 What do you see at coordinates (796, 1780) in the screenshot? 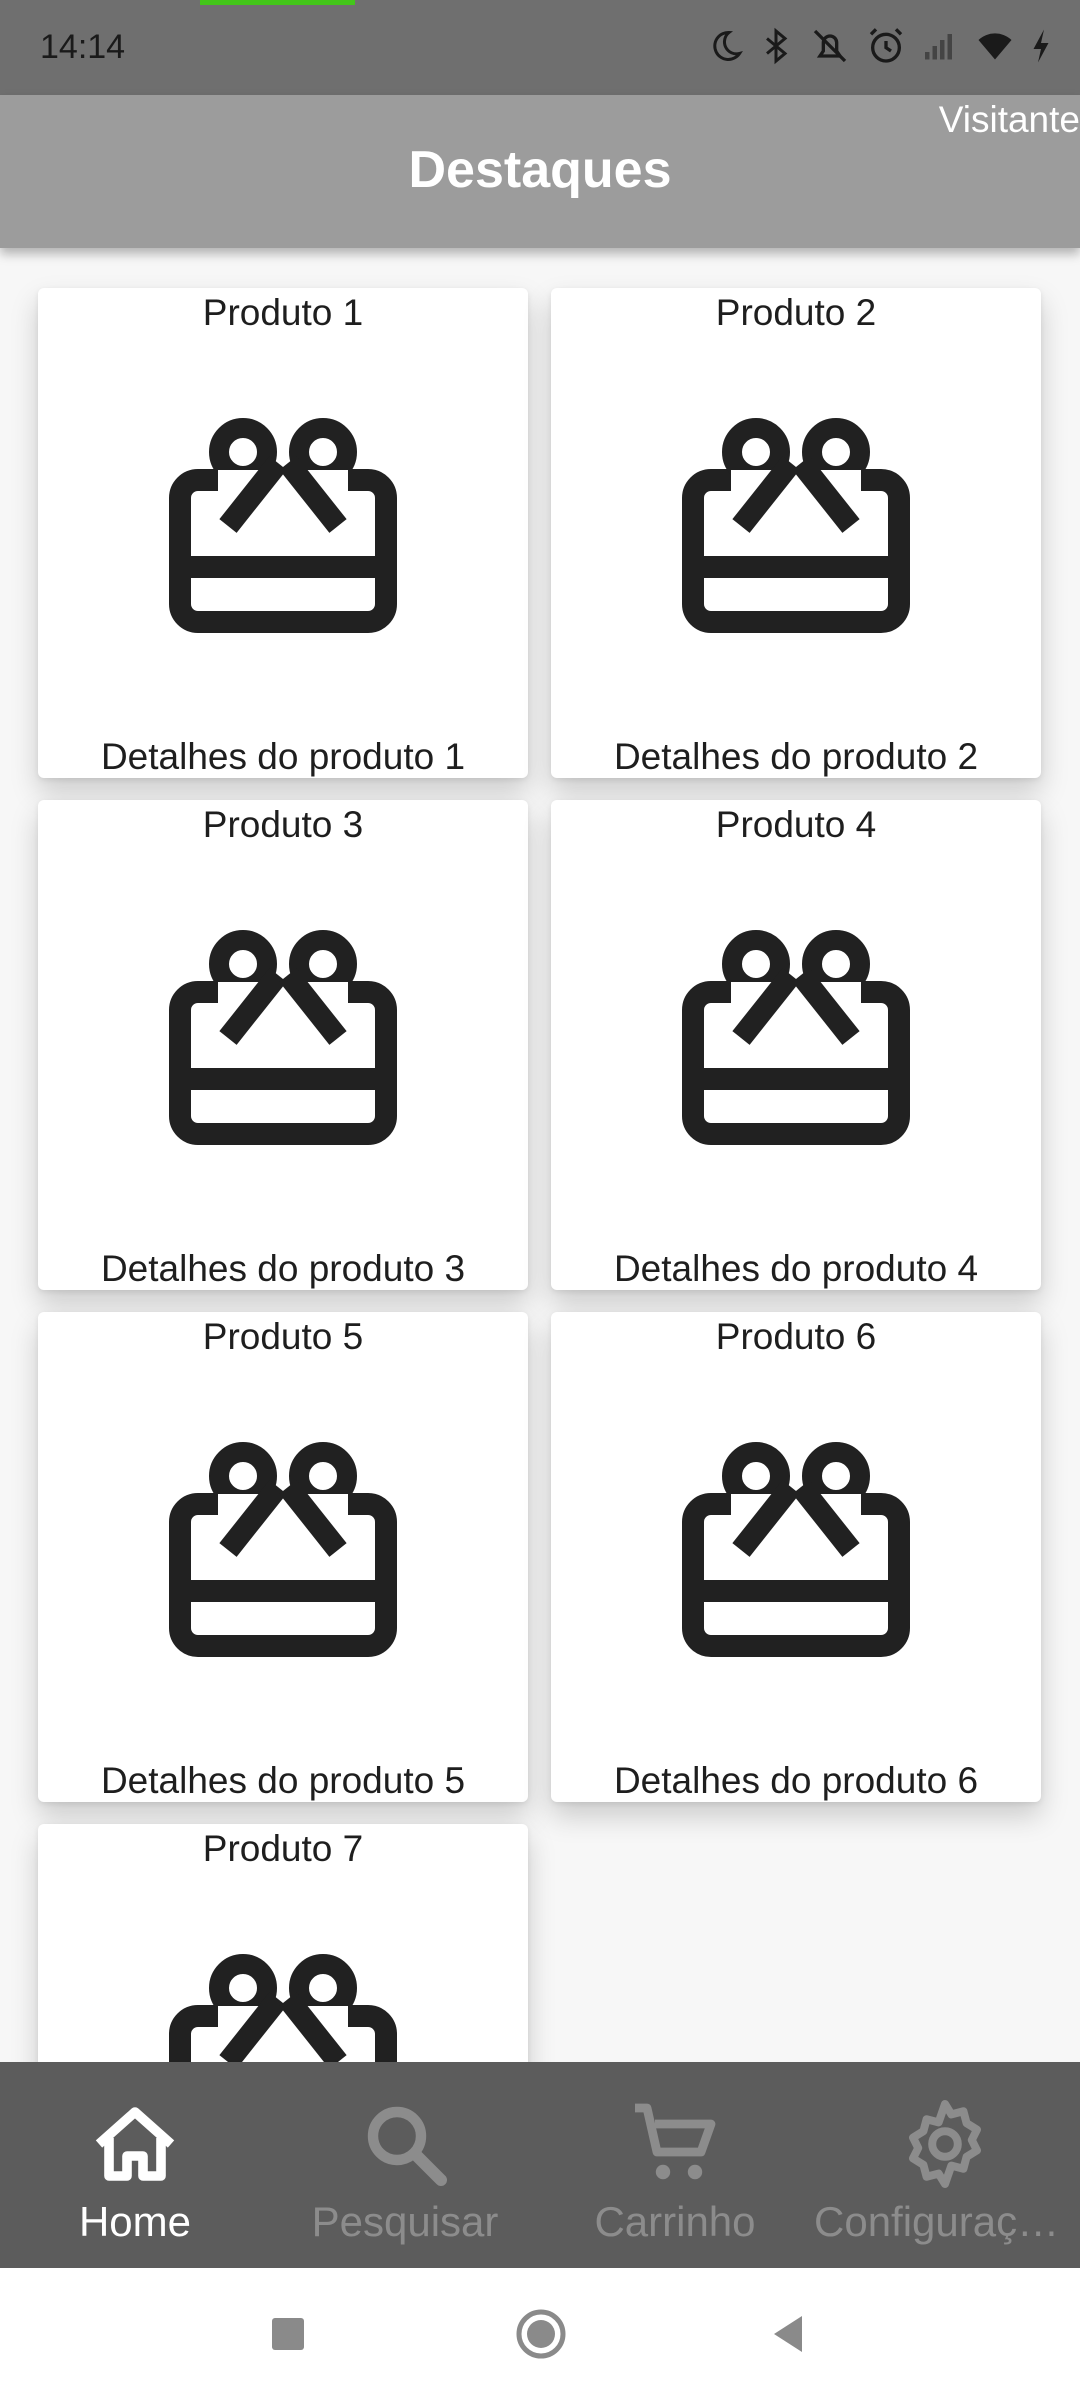
I see `product-detail: Detalhes do produto 6` at bounding box center [796, 1780].